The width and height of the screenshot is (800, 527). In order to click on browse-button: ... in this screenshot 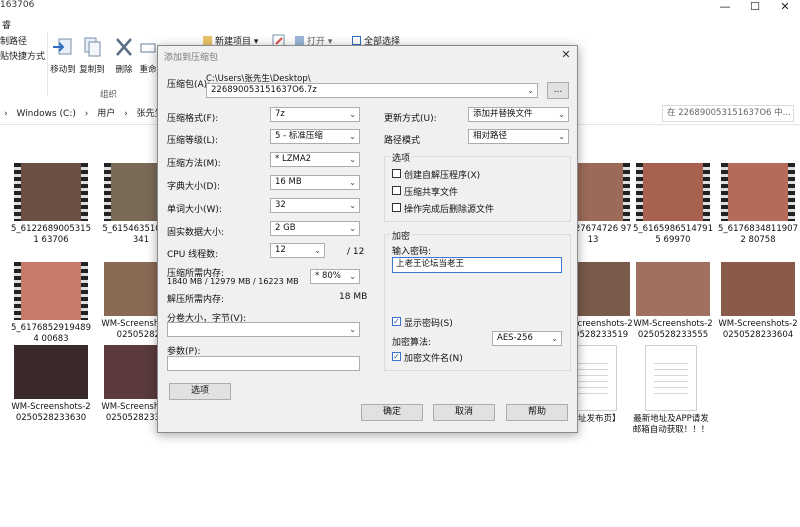, I will do `click(558, 90)`.